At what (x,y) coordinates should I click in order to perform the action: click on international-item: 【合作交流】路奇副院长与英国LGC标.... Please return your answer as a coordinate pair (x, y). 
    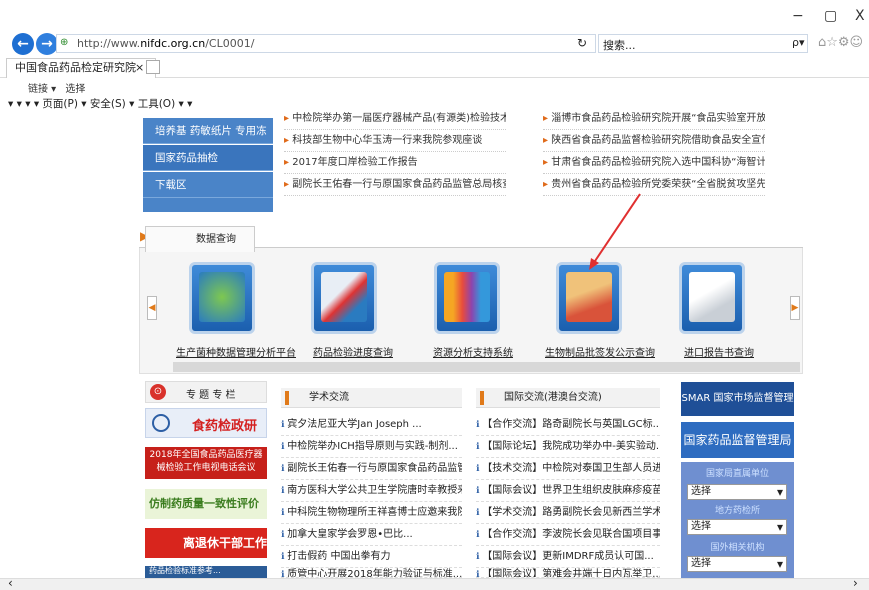
    Looking at the image, I should click on (568, 425).